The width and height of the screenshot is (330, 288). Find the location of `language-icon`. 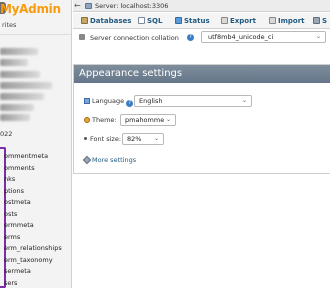

language-icon is located at coordinates (87, 101).